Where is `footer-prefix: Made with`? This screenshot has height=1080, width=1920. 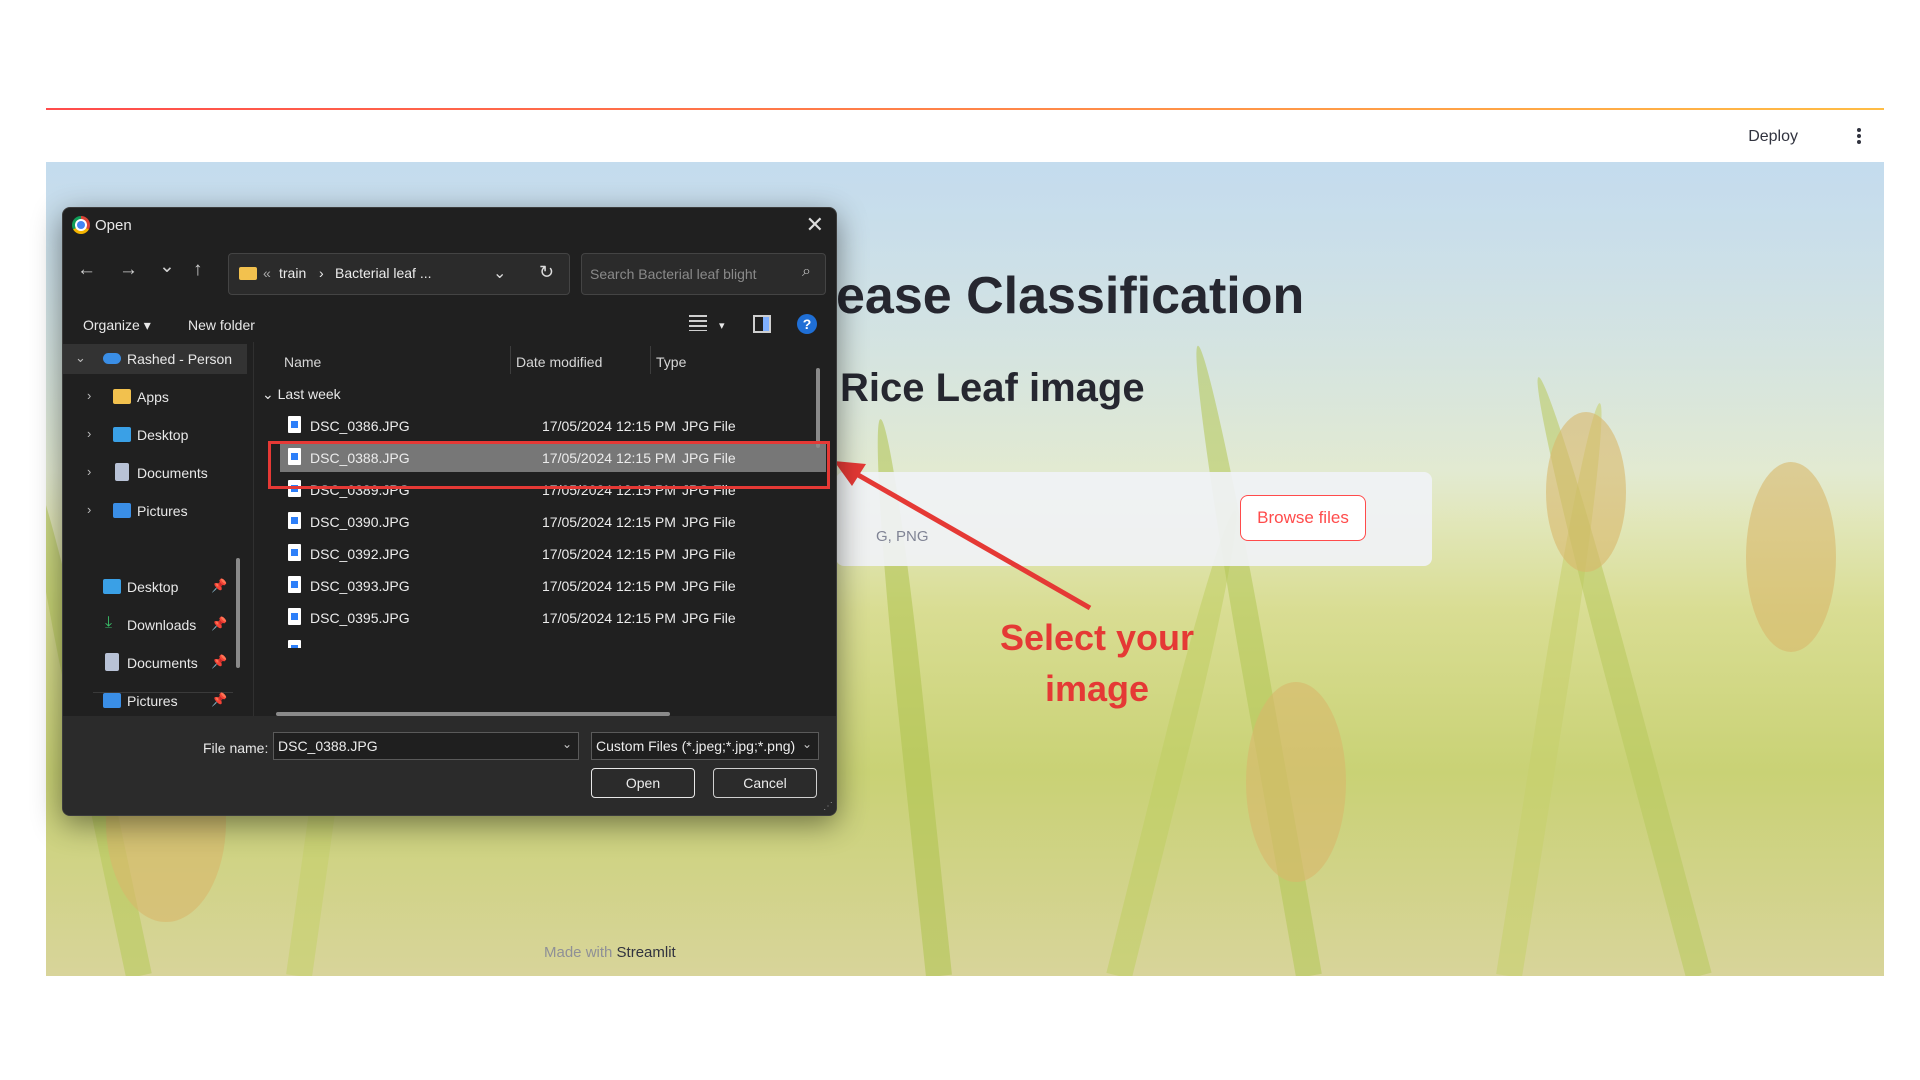 footer-prefix: Made with is located at coordinates (578, 952).